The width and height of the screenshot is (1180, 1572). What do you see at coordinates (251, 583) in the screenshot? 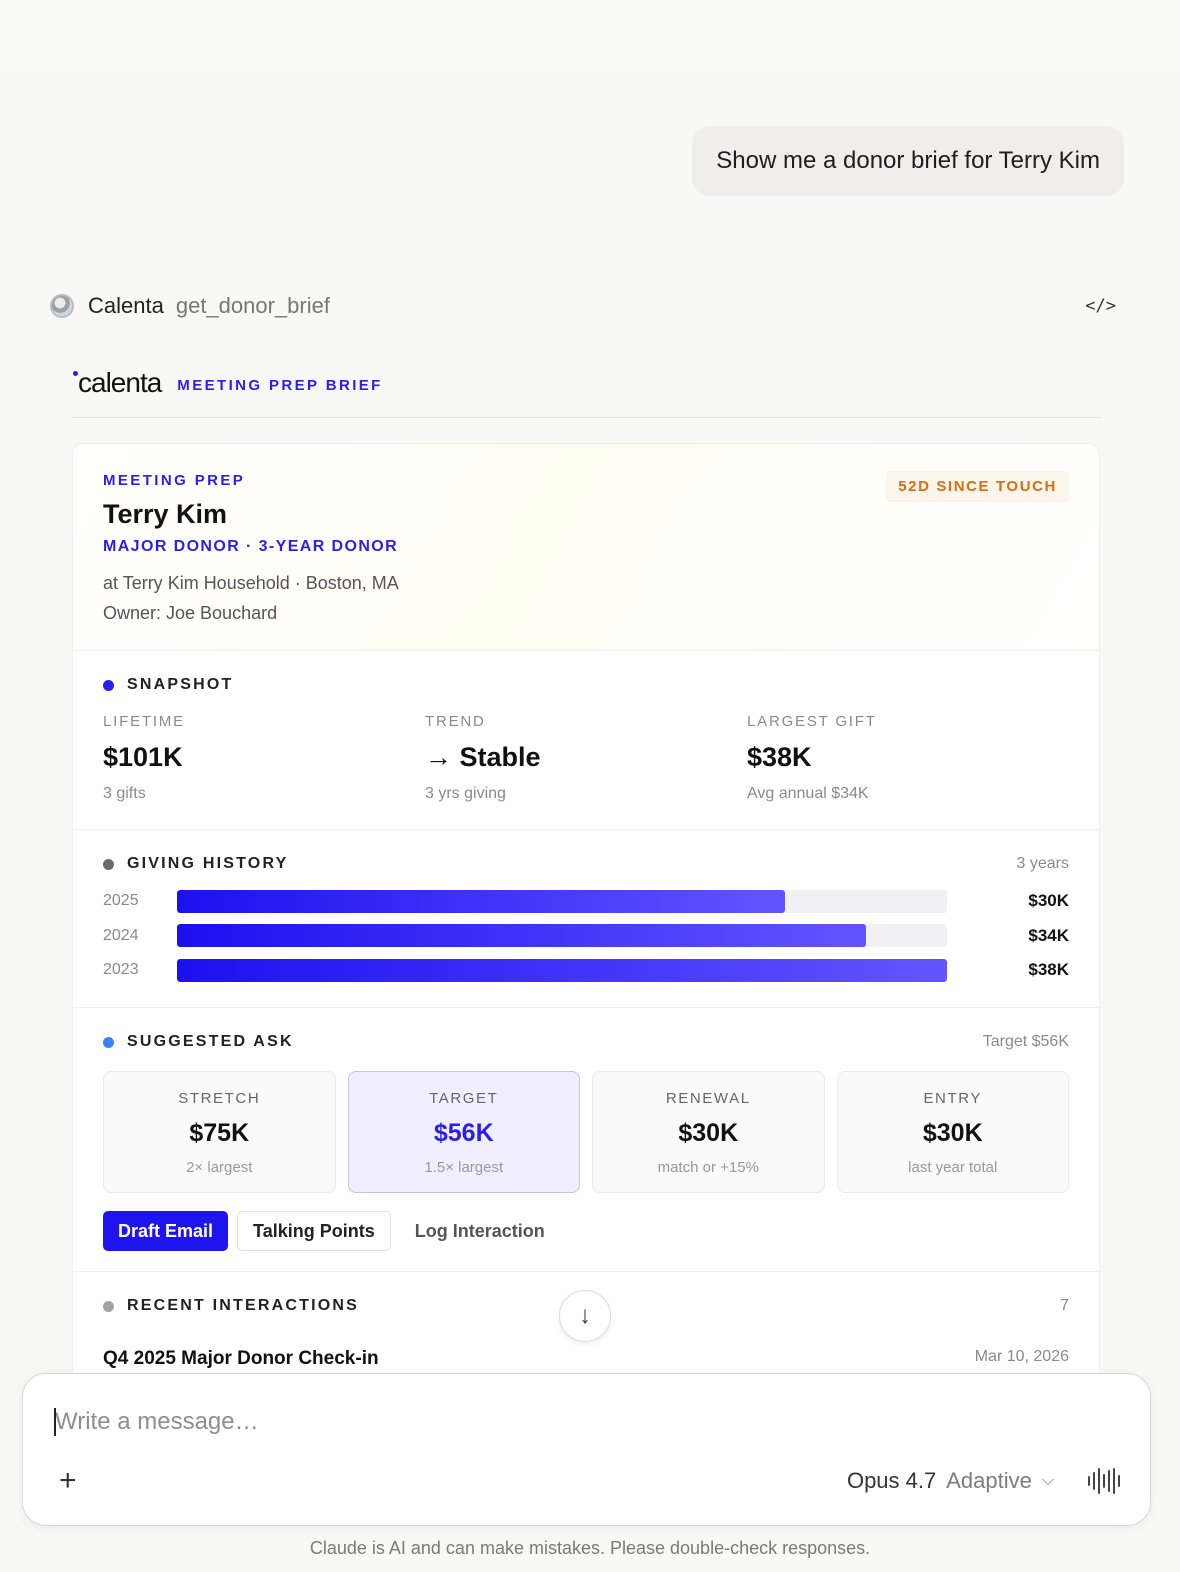
I see `donor-household: at Terry Kim Household · Boston, MA` at bounding box center [251, 583].